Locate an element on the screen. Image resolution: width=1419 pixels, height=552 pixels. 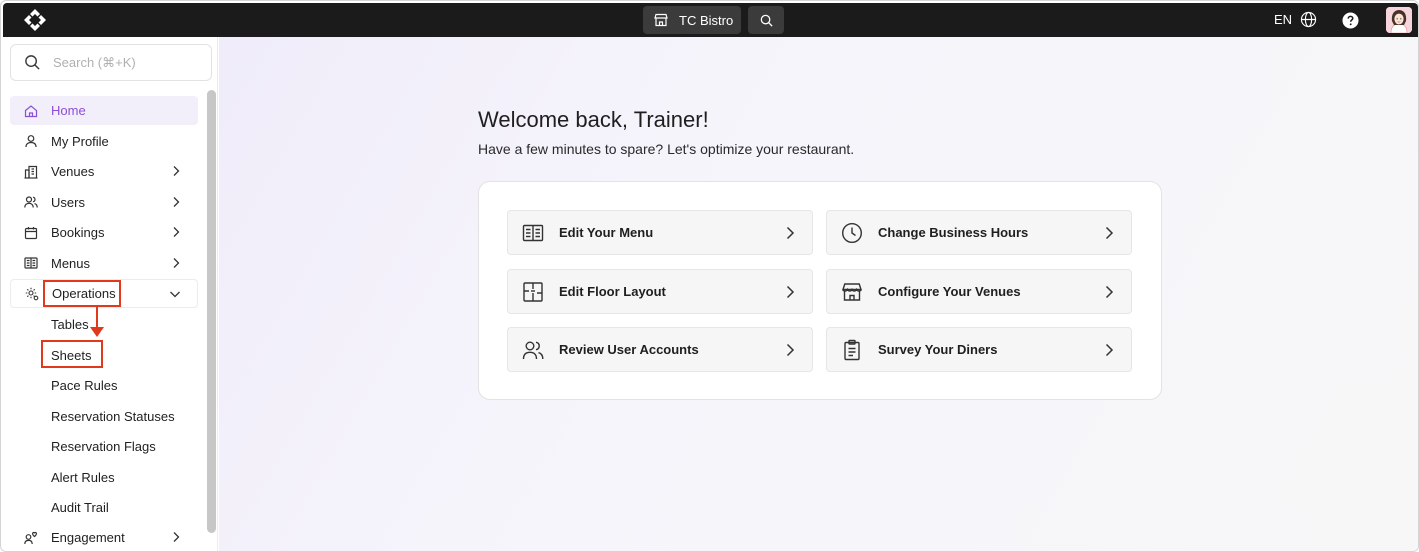
annotation-arrow is located at coordinates (97, 317).